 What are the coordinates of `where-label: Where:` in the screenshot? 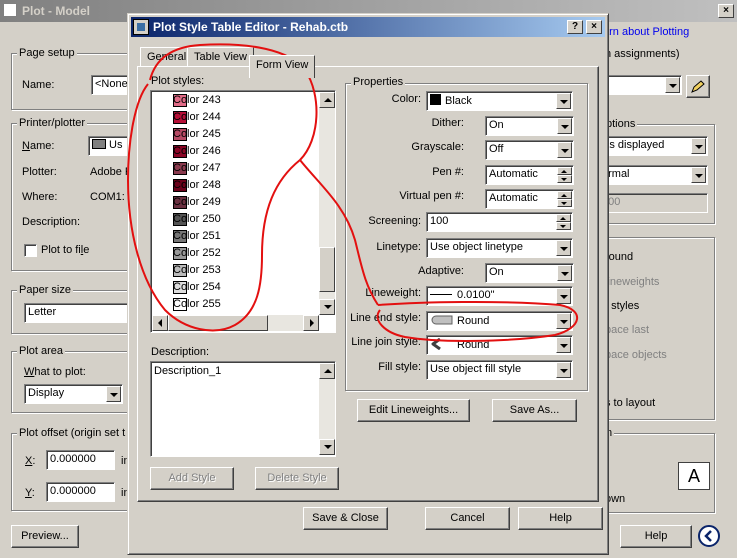 It's located at (40, 197).